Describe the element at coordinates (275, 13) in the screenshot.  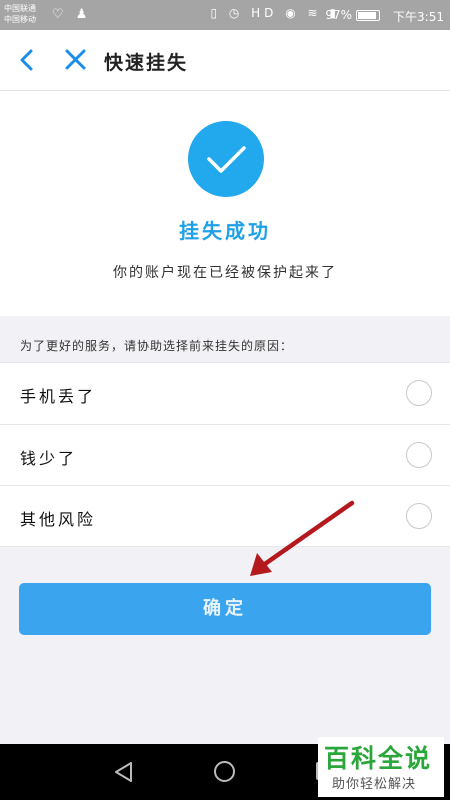
I see `status-icons-right: ▯ ◷ HD ◉ ≋ ▮` at that location.